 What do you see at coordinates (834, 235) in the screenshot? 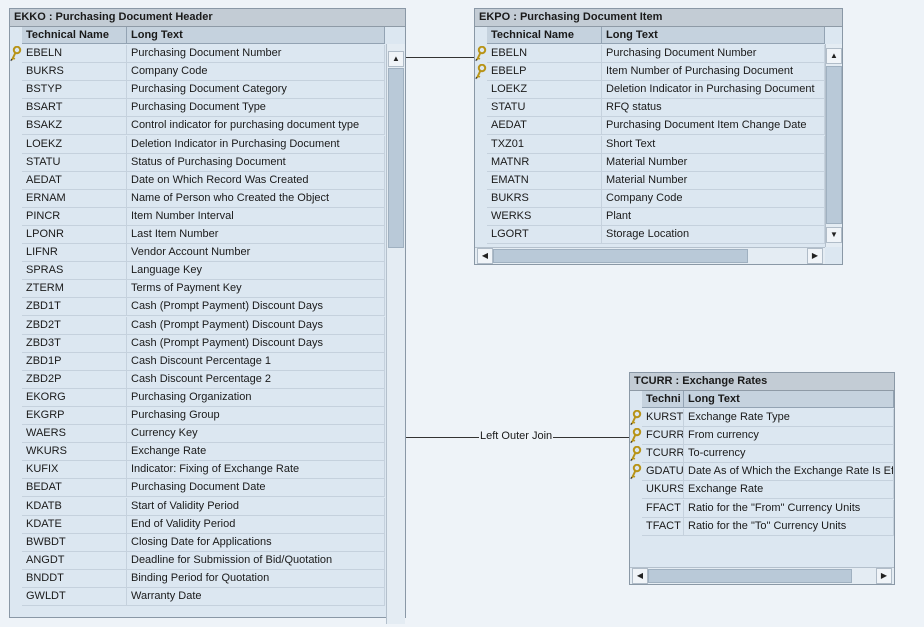
I see `scroll-down-arrow-icon: ▼` at bounding box center [834, 235].